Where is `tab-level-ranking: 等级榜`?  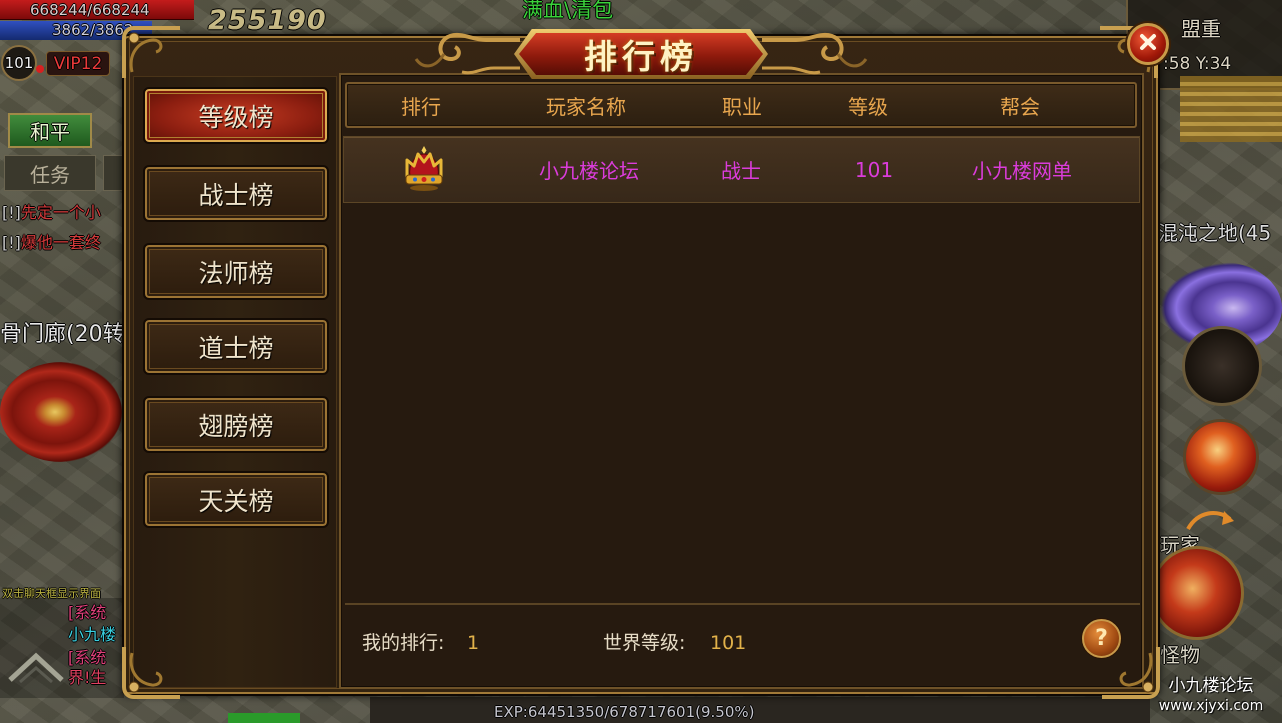 tab-level-ranking: 等级榜 is located at coordinates (236, 115).